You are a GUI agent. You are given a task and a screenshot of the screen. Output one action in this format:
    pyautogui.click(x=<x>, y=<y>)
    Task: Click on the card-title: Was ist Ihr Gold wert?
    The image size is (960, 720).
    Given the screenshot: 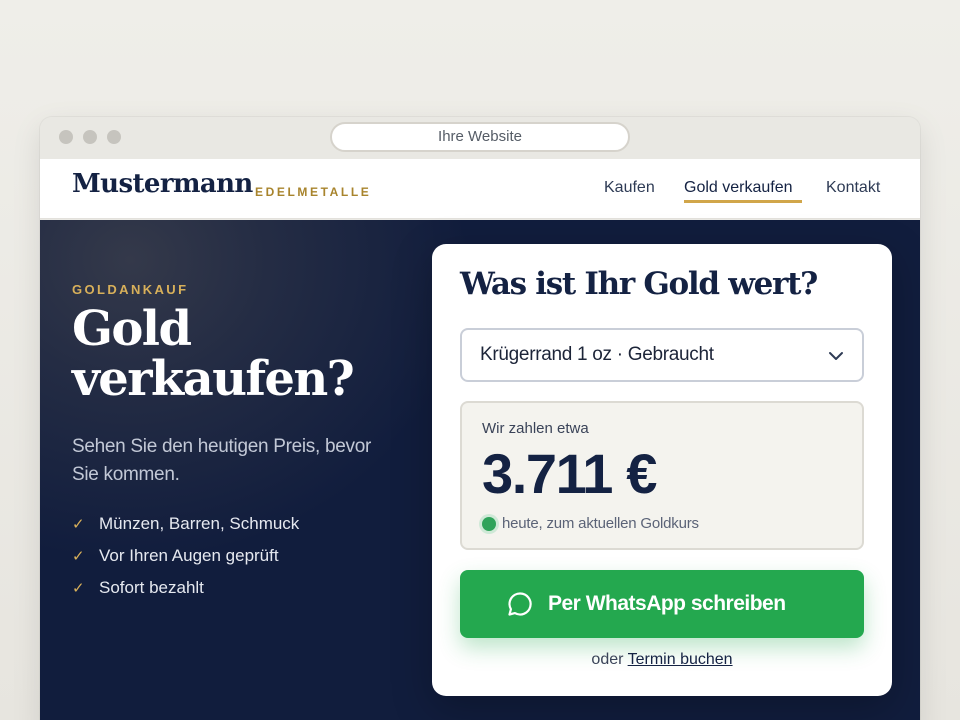 What is the action you would take?
    pyautogui.click(x=639, y=284)
    